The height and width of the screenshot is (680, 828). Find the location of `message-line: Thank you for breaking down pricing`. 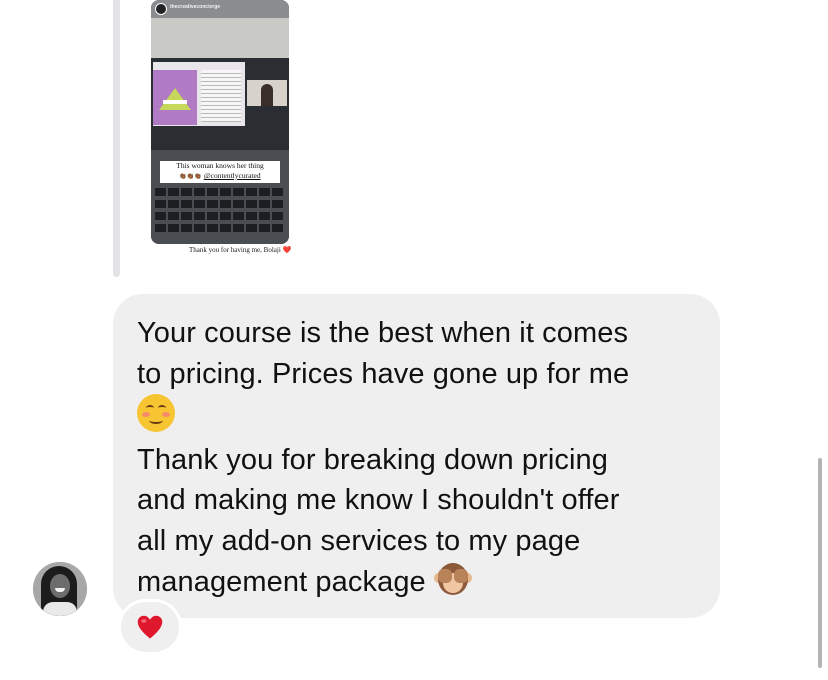

message-line: Thank you for breaking down pricing is located at coordinates (372, 459).